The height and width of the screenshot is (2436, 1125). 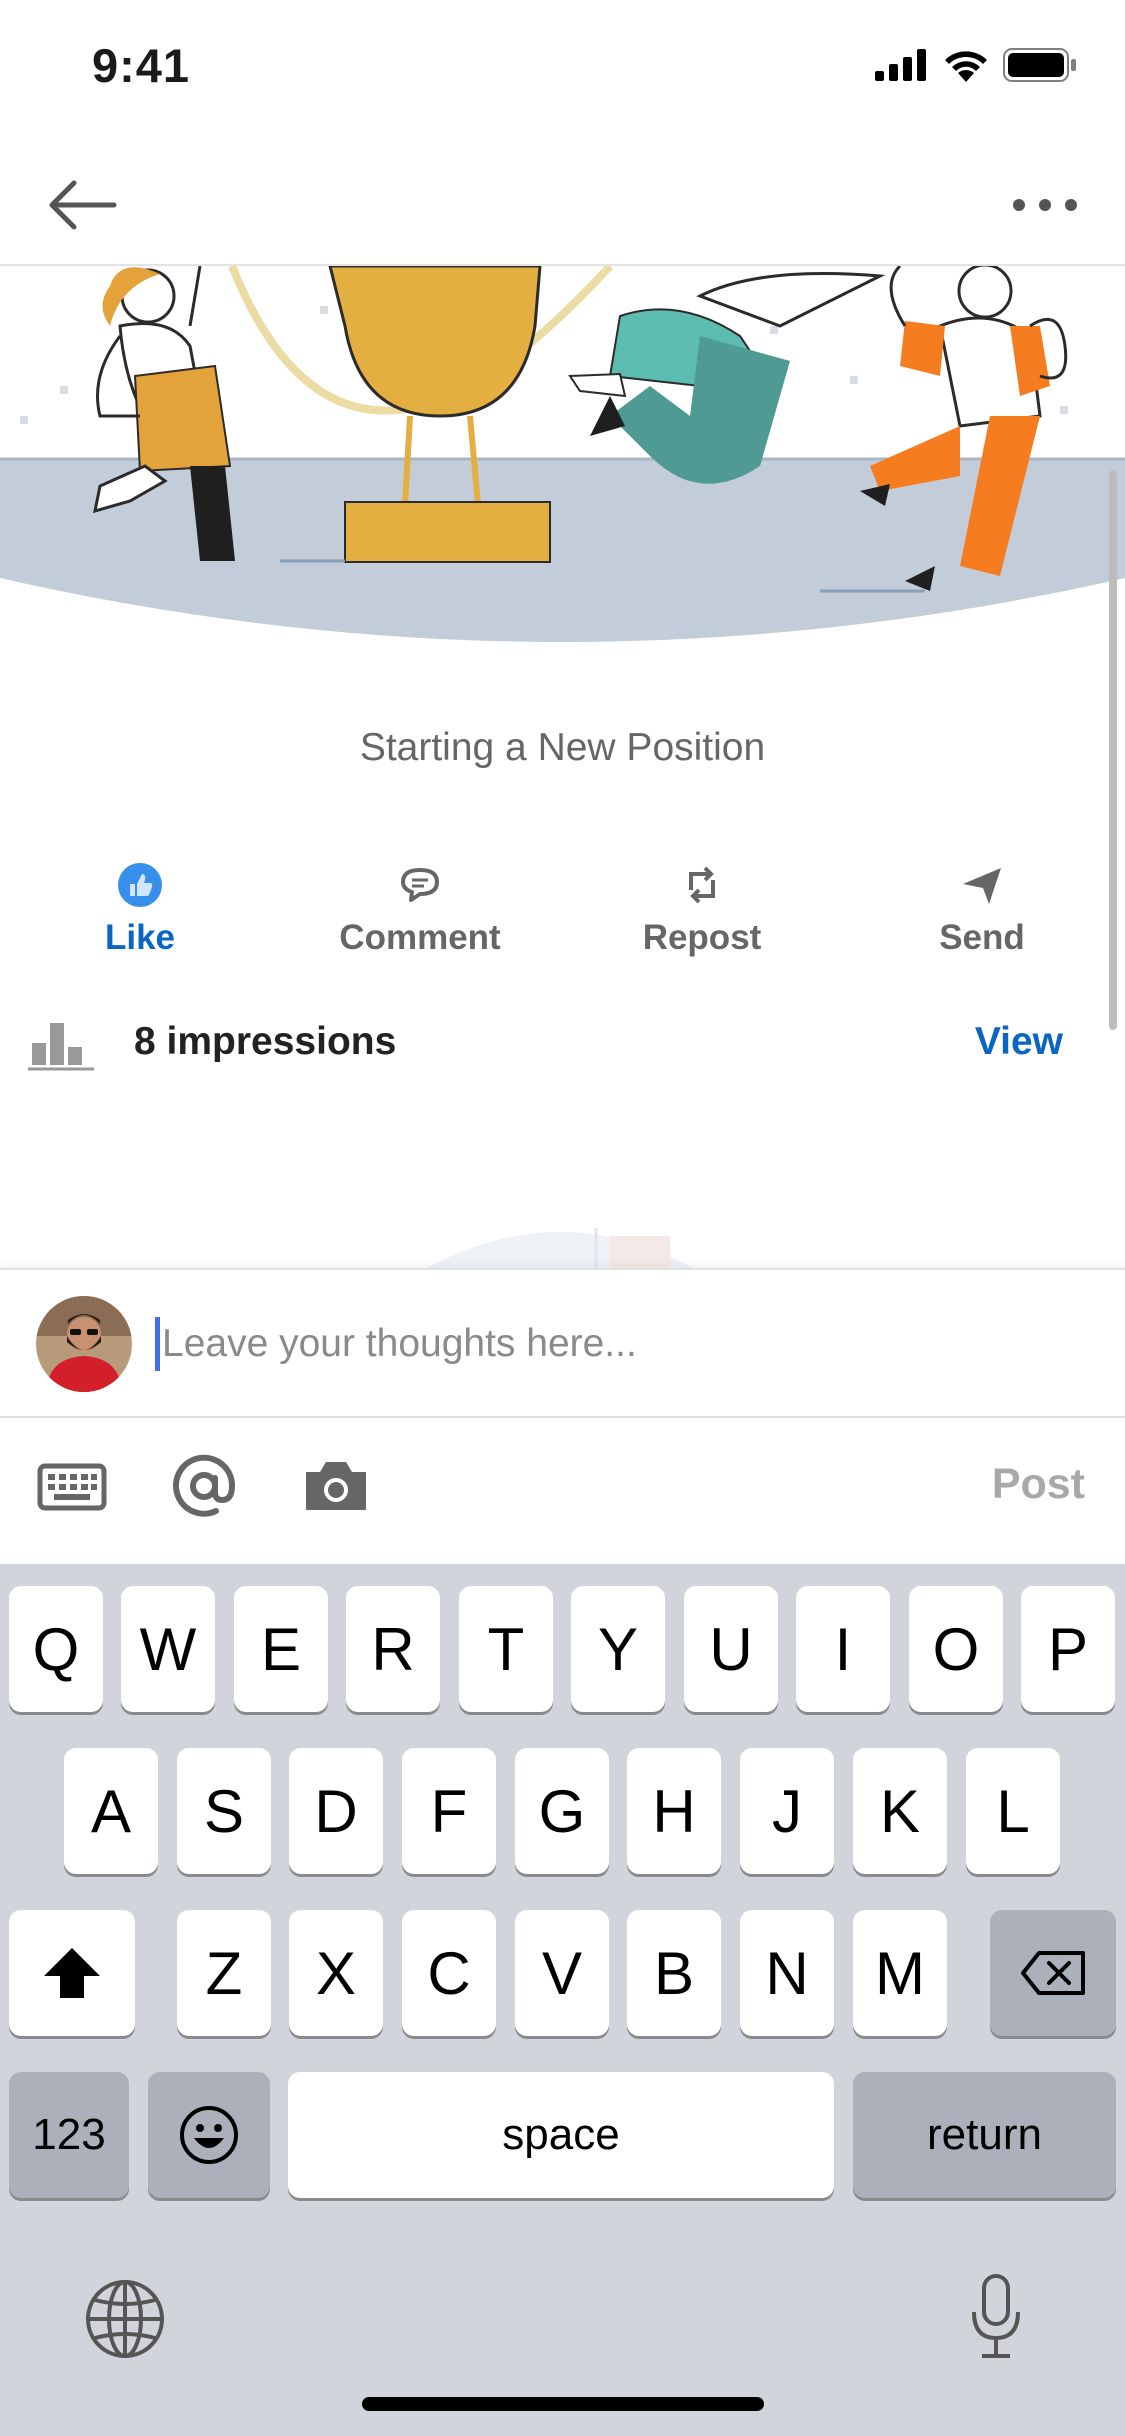 I want to click on backspace-key, so click(x=1053, y=1973).